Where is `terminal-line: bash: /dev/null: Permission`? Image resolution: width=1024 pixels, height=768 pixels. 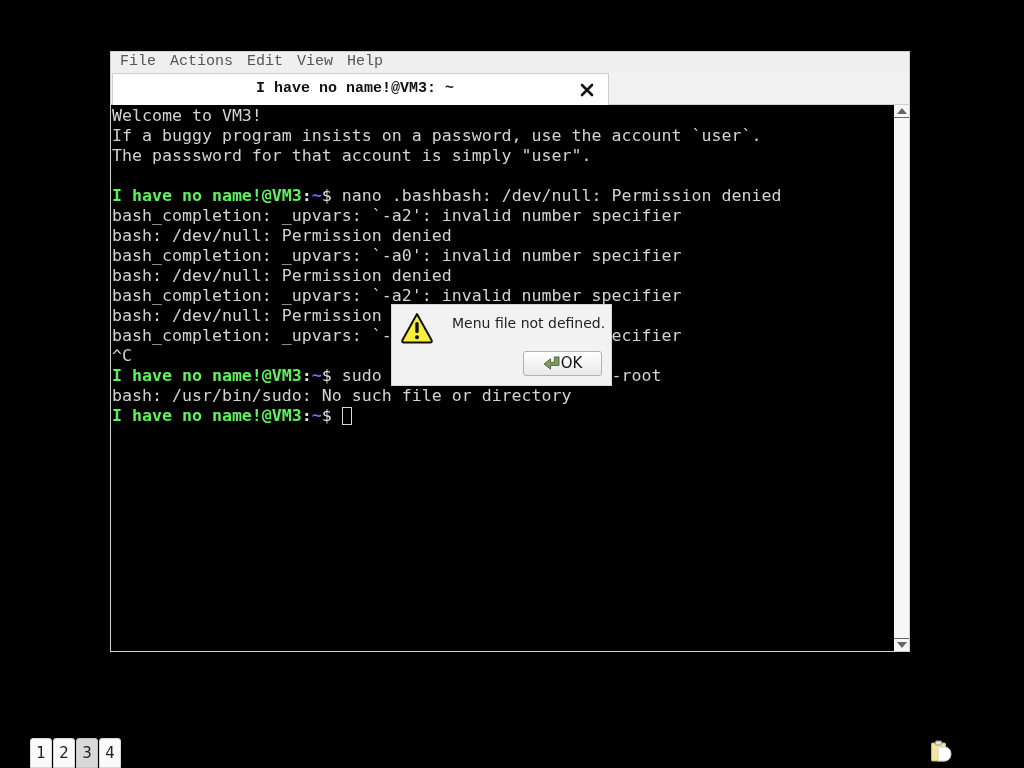 terminal-line: bash: /dev/null: Permission is located at coordinates (247, 316).